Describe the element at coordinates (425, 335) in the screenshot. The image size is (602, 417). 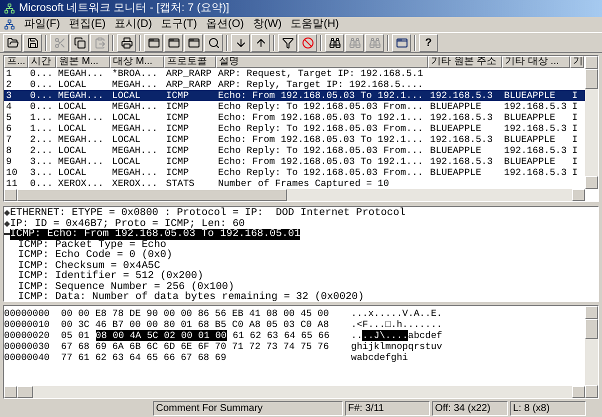
I see `ascii-text: abcdef` at that location.